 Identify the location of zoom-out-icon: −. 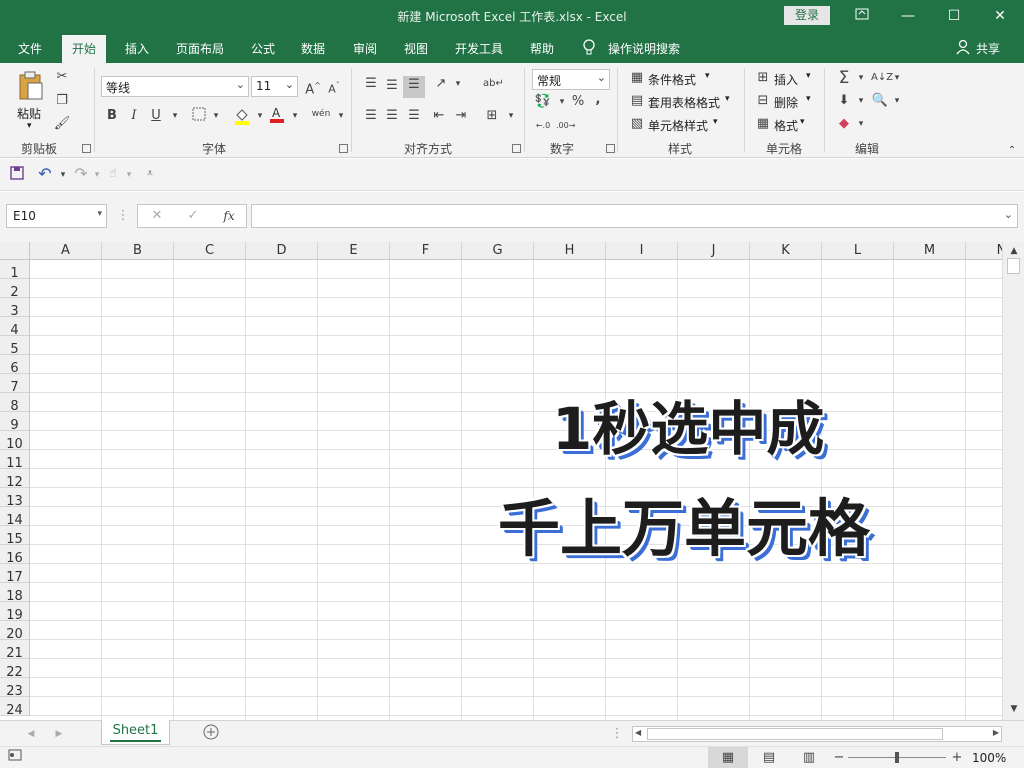
(839, 758).